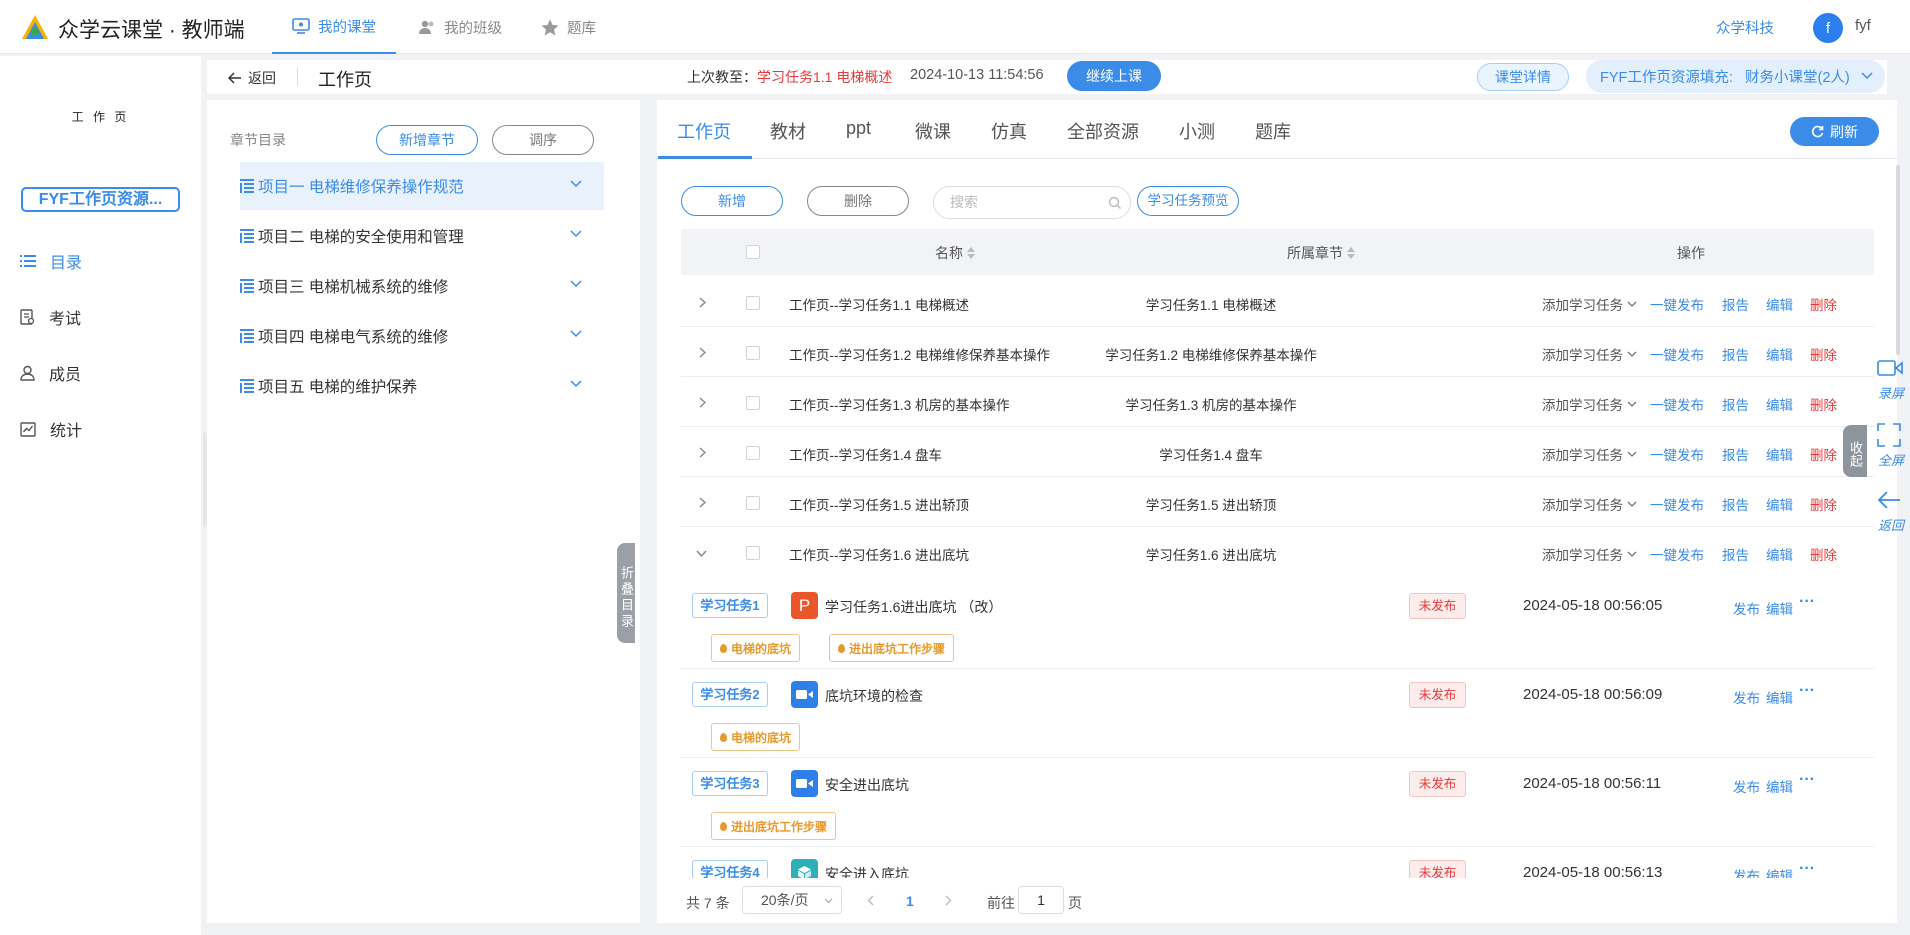  I want to click on company-link: 众学科技, so click(1745, 27).